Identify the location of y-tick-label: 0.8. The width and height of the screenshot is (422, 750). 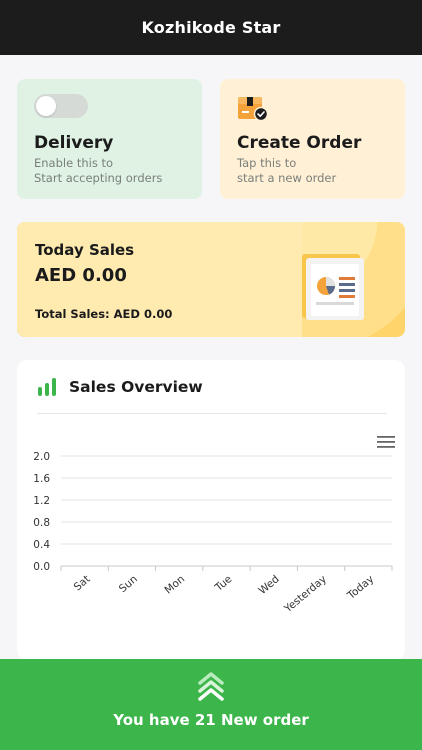
(41, 523).